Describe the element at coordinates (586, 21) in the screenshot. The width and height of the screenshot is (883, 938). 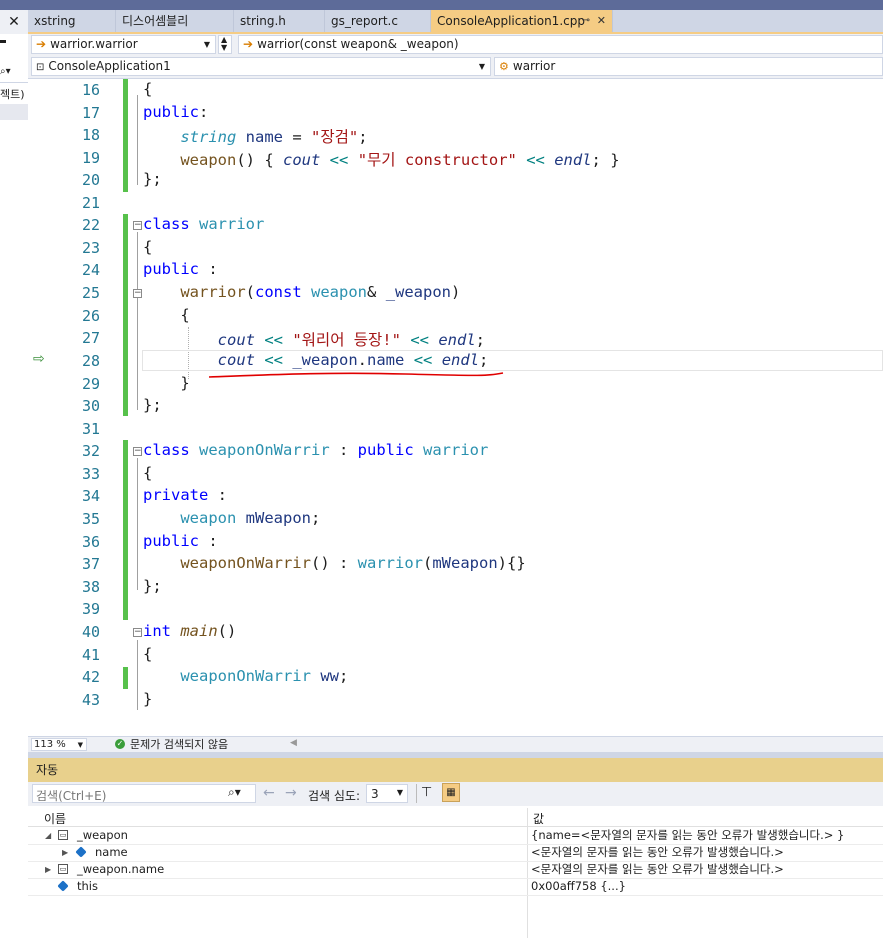
I see `pin-icon: ⊸` at that location.